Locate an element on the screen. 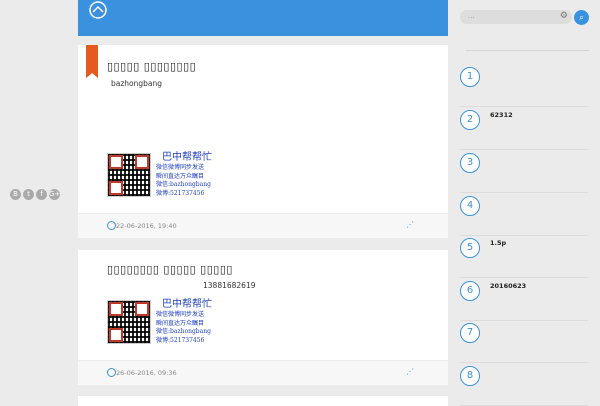 Image resolution: width=600 pixels, height=406 pixels. post-footer: 26-06-2016, 09:36 ⋰ is located at coordinates (263, 372).